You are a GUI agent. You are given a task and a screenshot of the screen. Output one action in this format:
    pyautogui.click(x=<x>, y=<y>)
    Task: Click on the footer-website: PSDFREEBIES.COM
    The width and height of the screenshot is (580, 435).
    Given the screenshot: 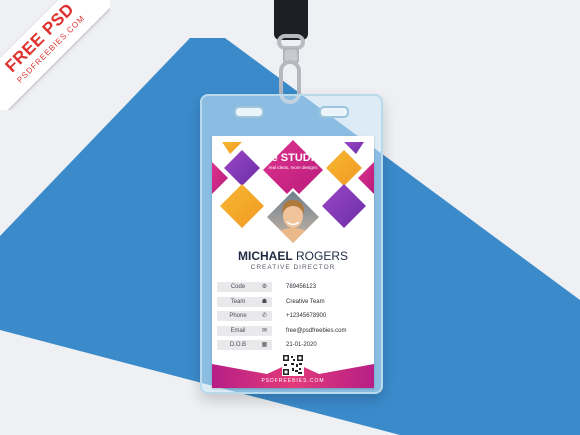 What is the action you would take?
    pyautogui.click(x=293, y=381)
    